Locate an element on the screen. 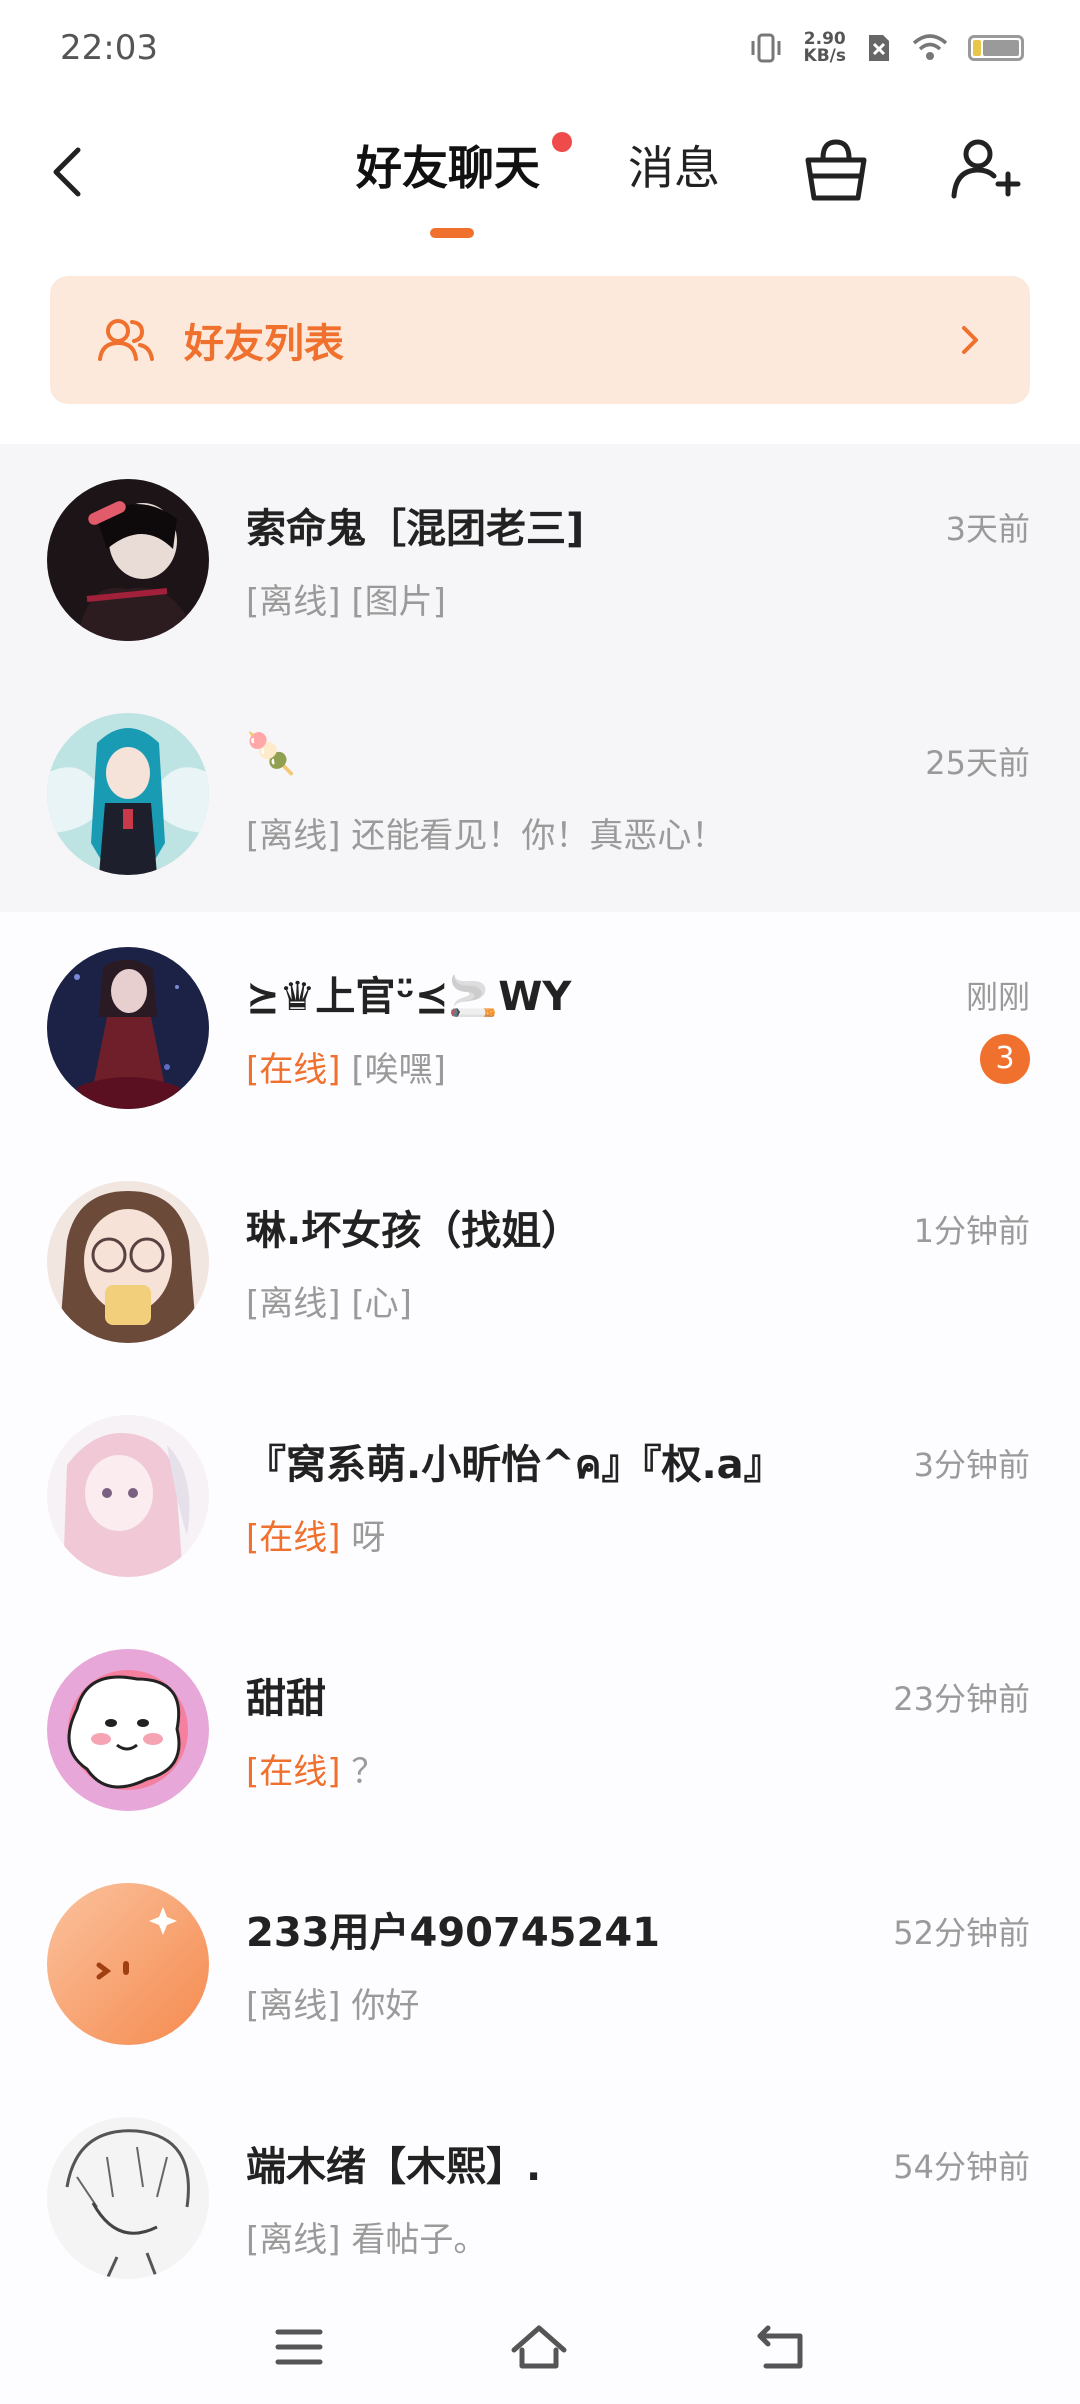  chat-time: 54分钟前 is located at coordinates (961, 2167).